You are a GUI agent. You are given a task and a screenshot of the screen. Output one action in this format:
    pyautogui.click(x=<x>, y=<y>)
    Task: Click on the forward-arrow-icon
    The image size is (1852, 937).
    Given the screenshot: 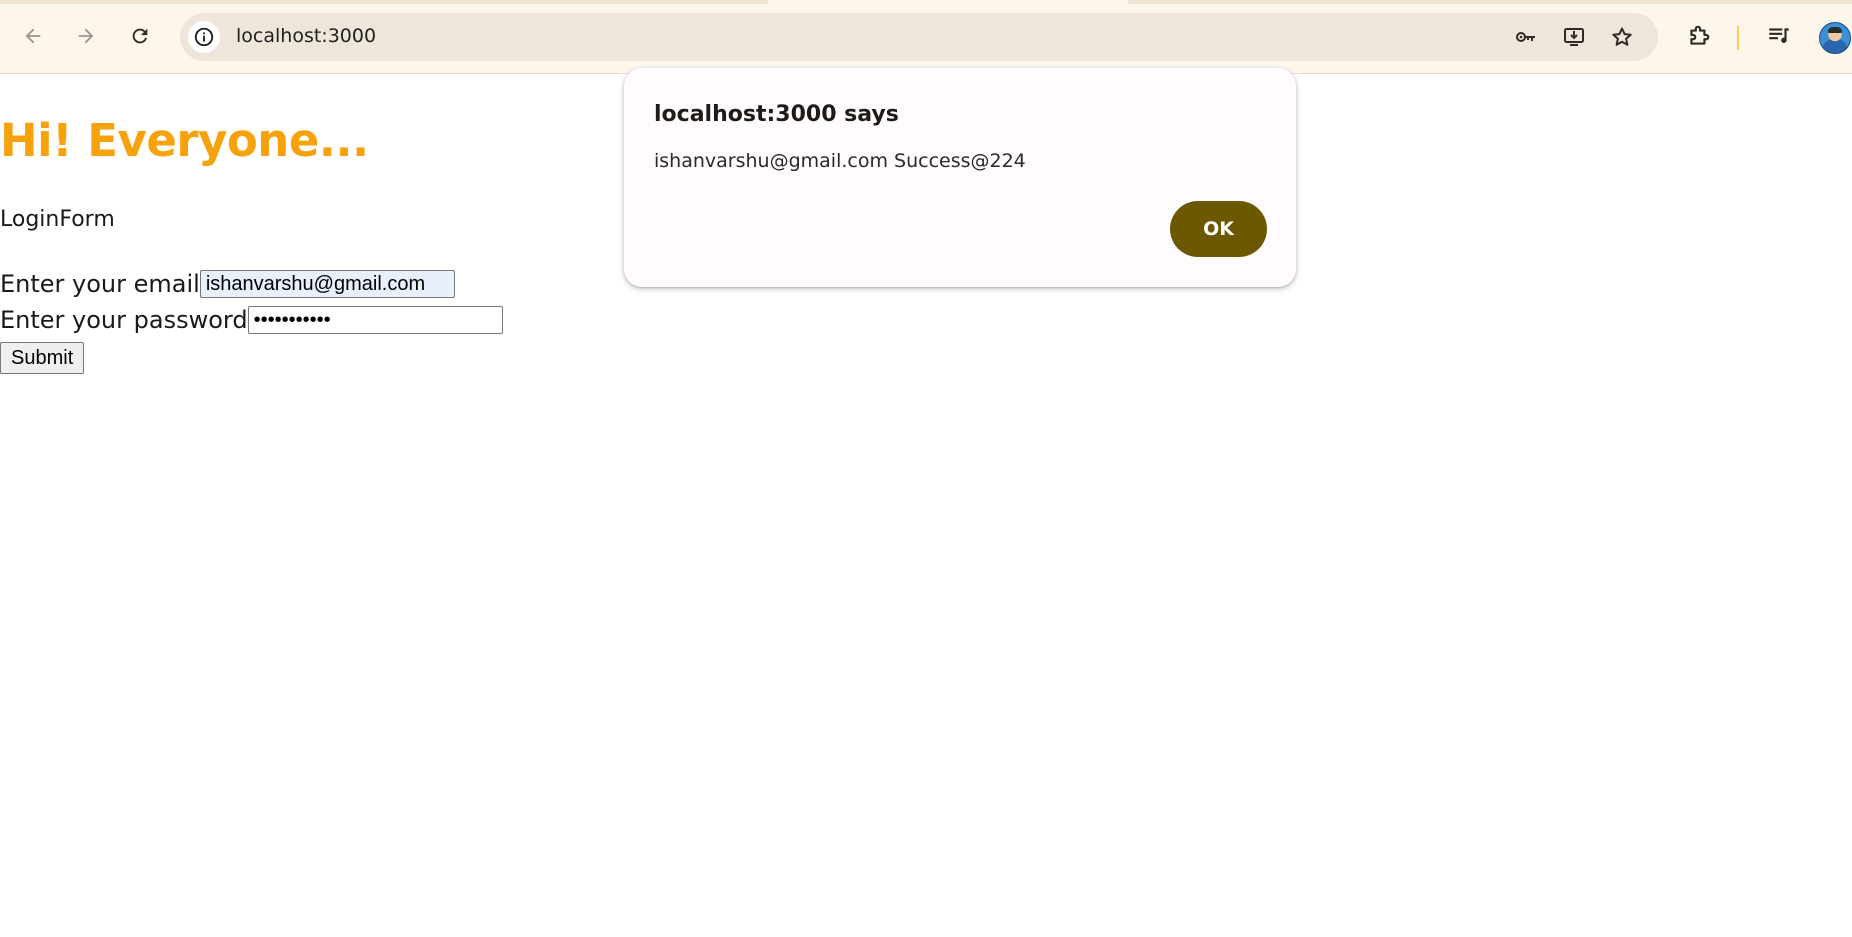 What is the action you would take?
    pyautogui.click(x=86, y=36)
    